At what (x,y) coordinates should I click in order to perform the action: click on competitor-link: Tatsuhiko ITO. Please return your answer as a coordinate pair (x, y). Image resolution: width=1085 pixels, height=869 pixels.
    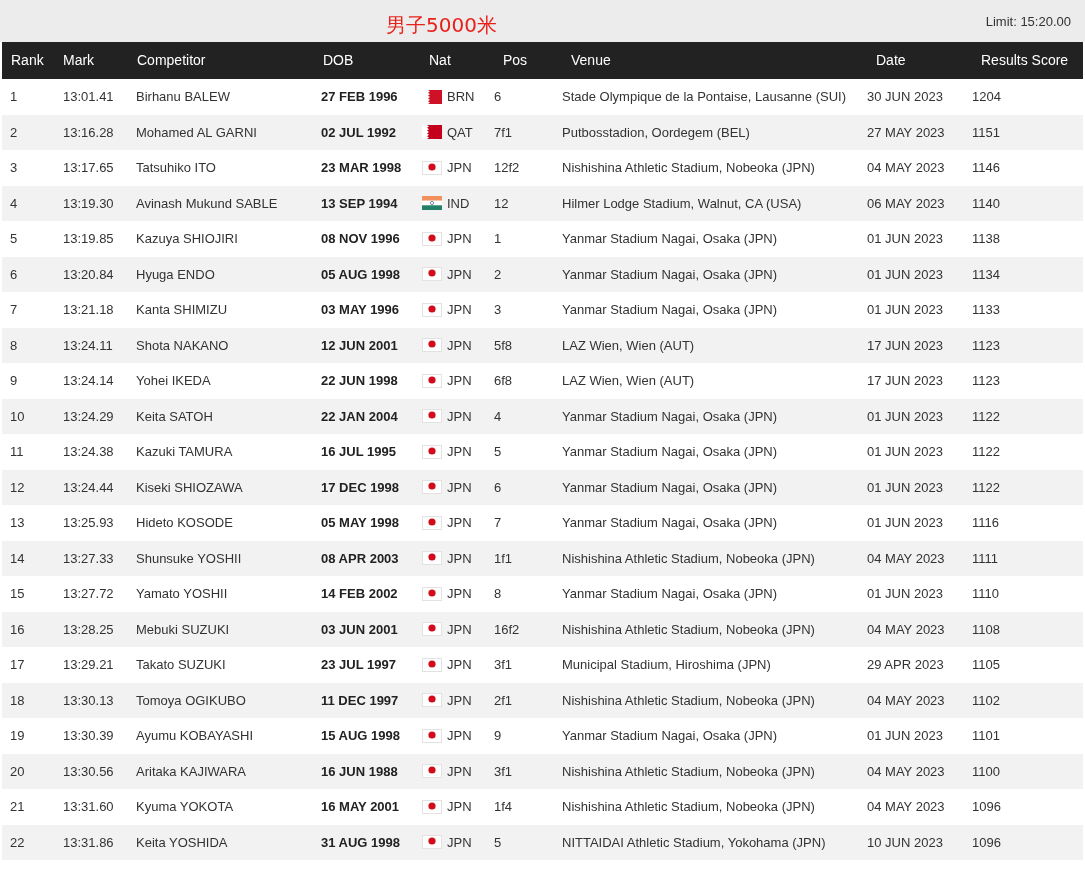
    Looking at the image, I should click on (221, 168).